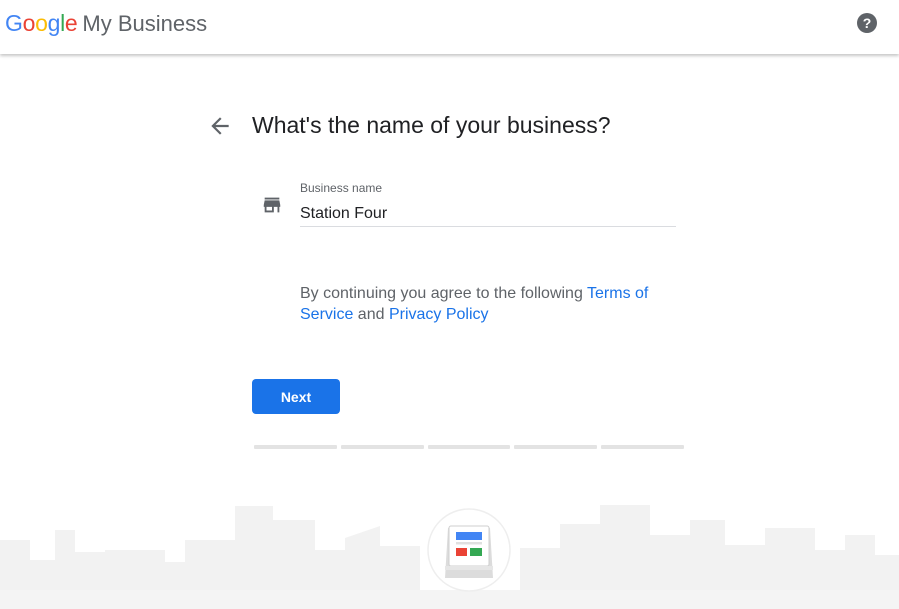 This screenshot has height=609, width=899. I want to click on step-progress-bar, so click(469, 447).